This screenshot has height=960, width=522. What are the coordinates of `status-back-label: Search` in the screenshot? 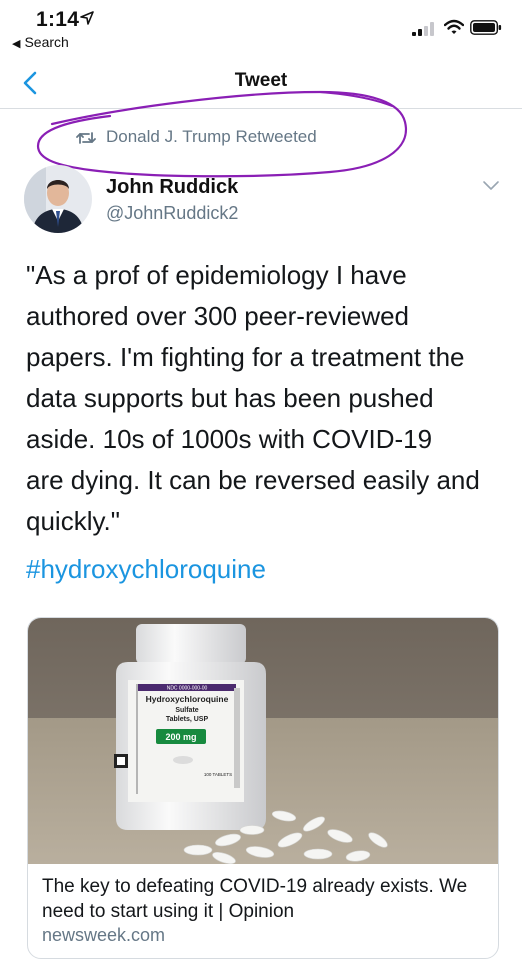 It's located at (46, 42).